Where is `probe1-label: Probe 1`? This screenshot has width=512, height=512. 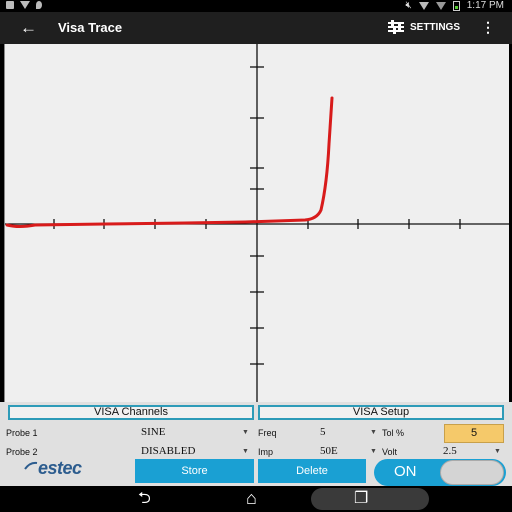 probe1-label: Probe 1 is located at coordinates (22, 433).